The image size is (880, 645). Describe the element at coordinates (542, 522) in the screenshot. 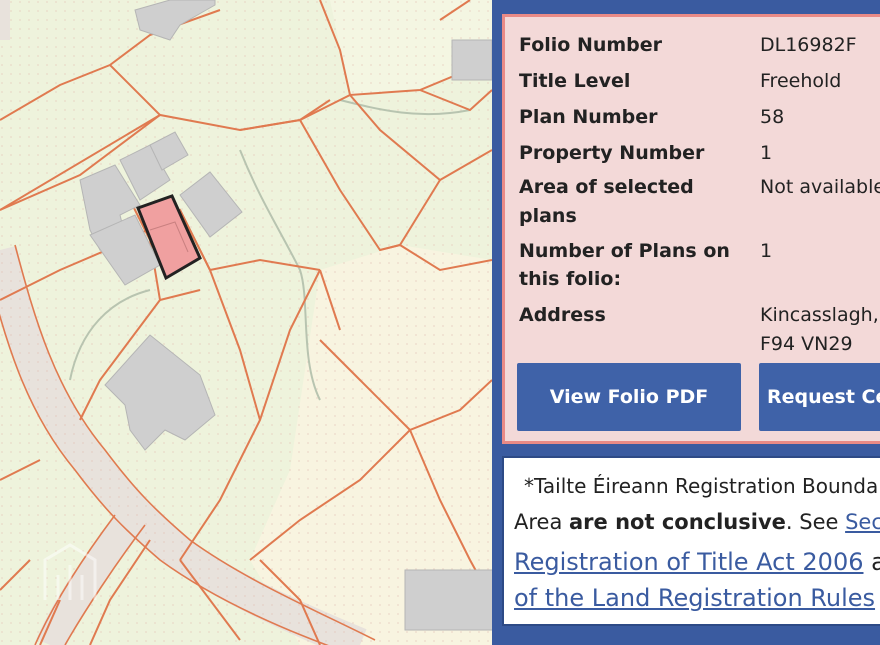

I see `note-line2-pre: Area` at that location.